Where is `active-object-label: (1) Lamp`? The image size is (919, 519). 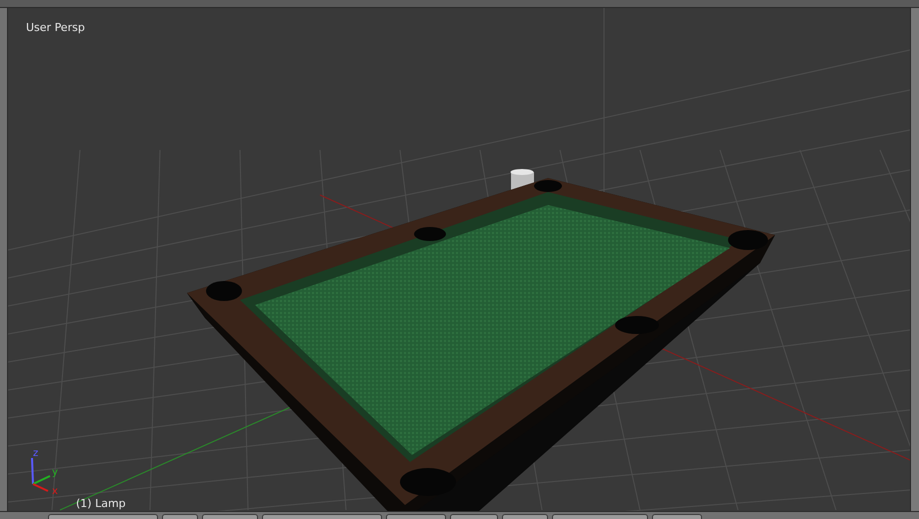
active-object-label: (1) Lamp is located at coordinates (101, 503).